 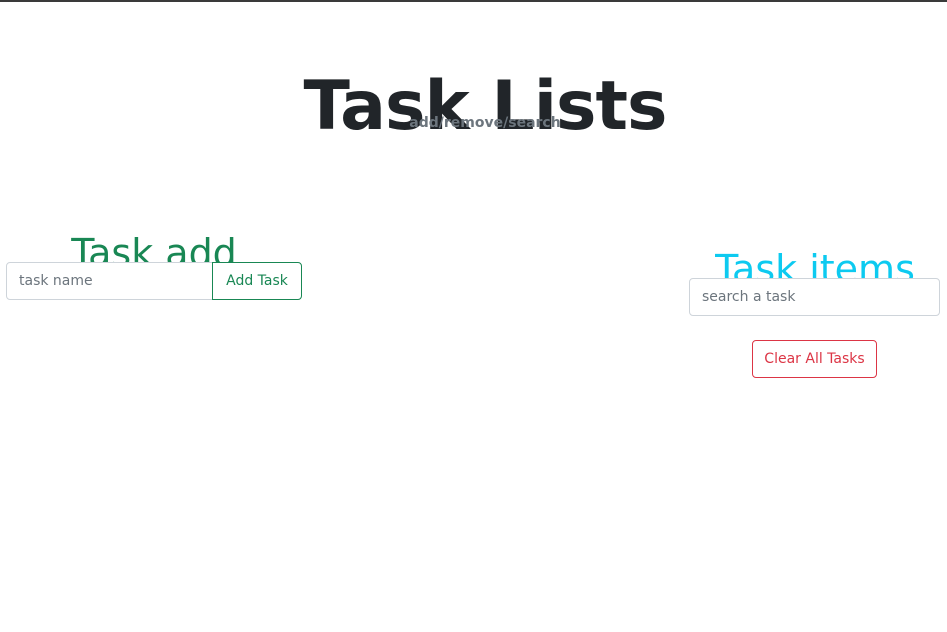 What do you see at coordinates (485, 123) in the screenshot?
I see `page-subtitle: add/remove/search` at bounding box center [485, 123].